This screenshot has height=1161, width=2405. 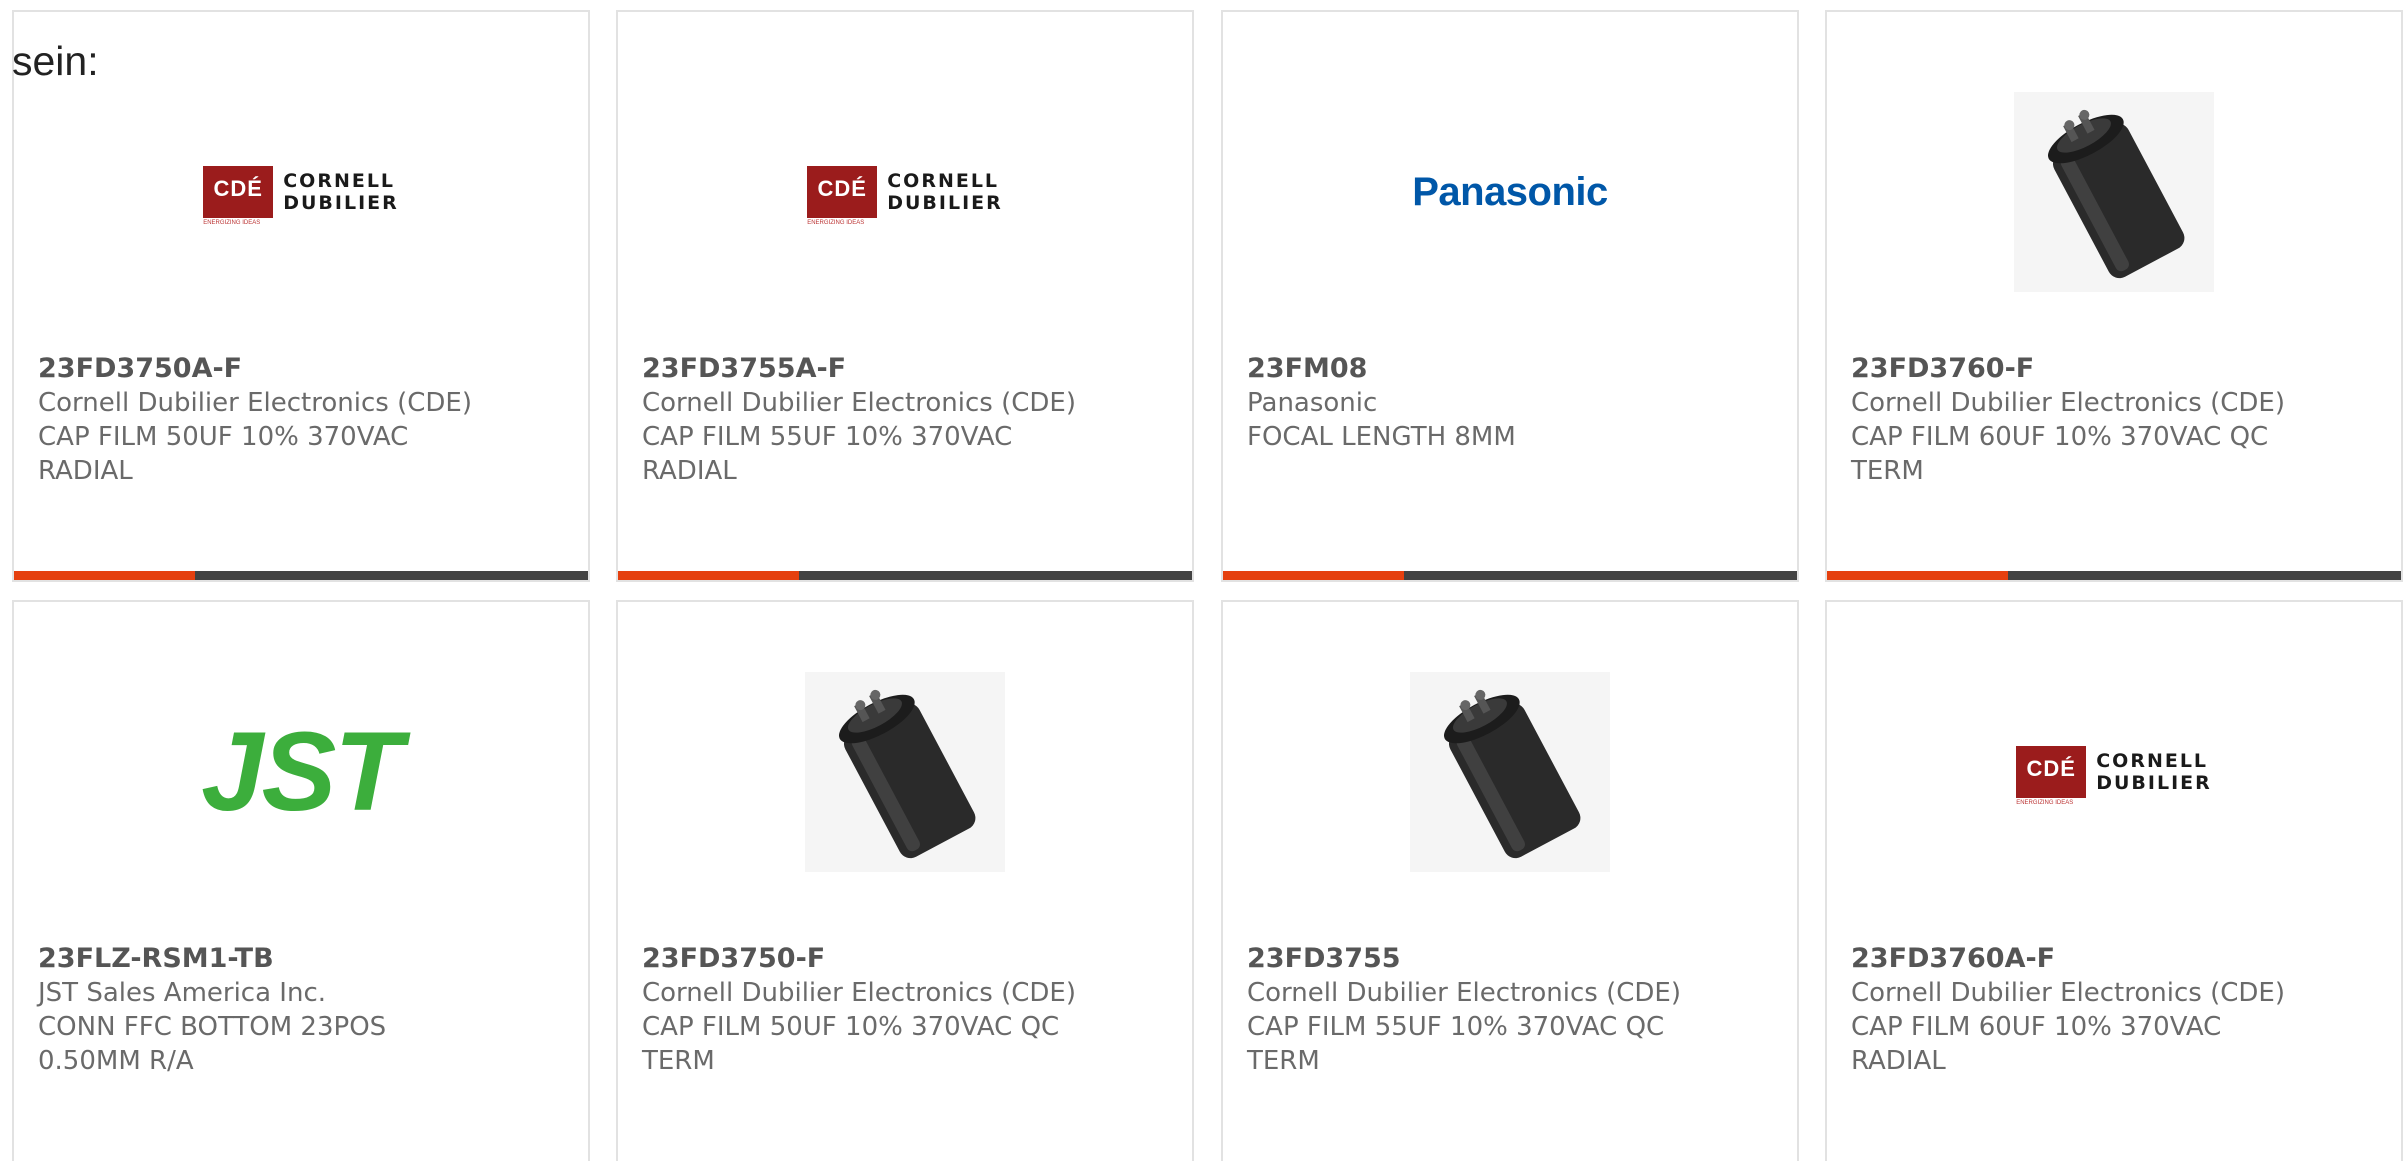 I want to click on jst-logo: JST, so click(x=301, y=771).